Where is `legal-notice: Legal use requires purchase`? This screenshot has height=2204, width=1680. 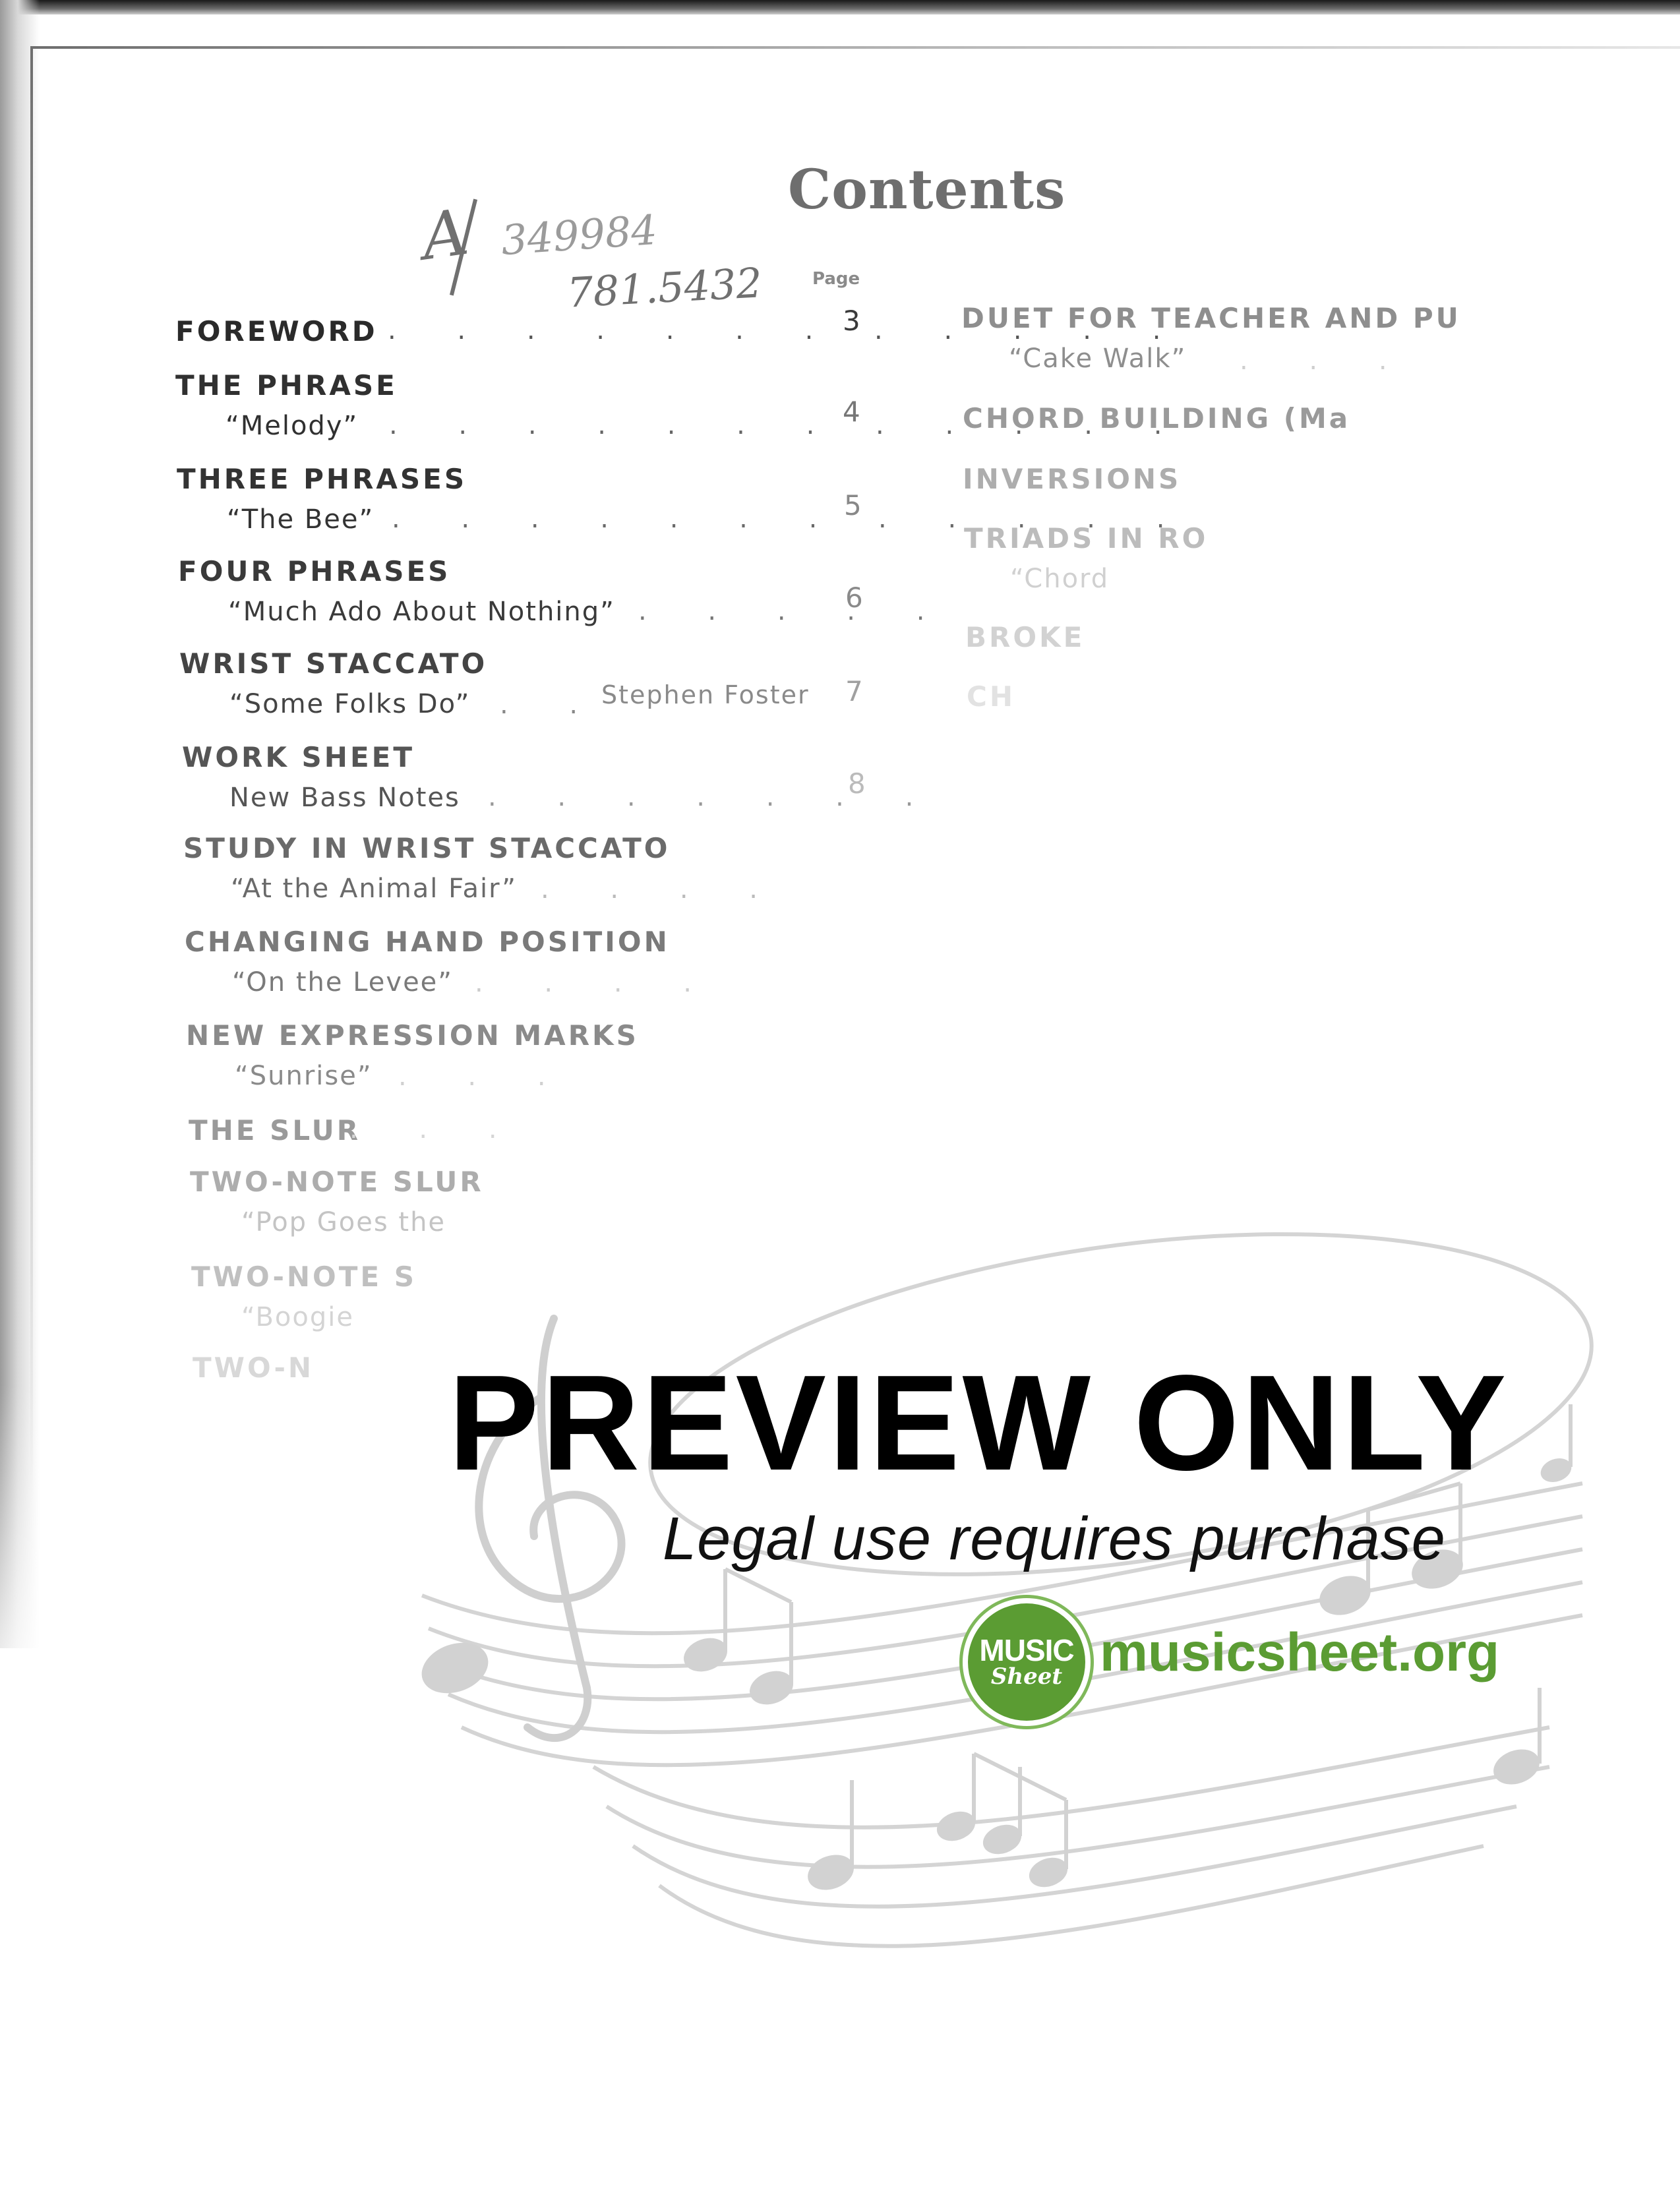 legal-notice: Legal use requires purchase is located at coordinates (1054, 1538).